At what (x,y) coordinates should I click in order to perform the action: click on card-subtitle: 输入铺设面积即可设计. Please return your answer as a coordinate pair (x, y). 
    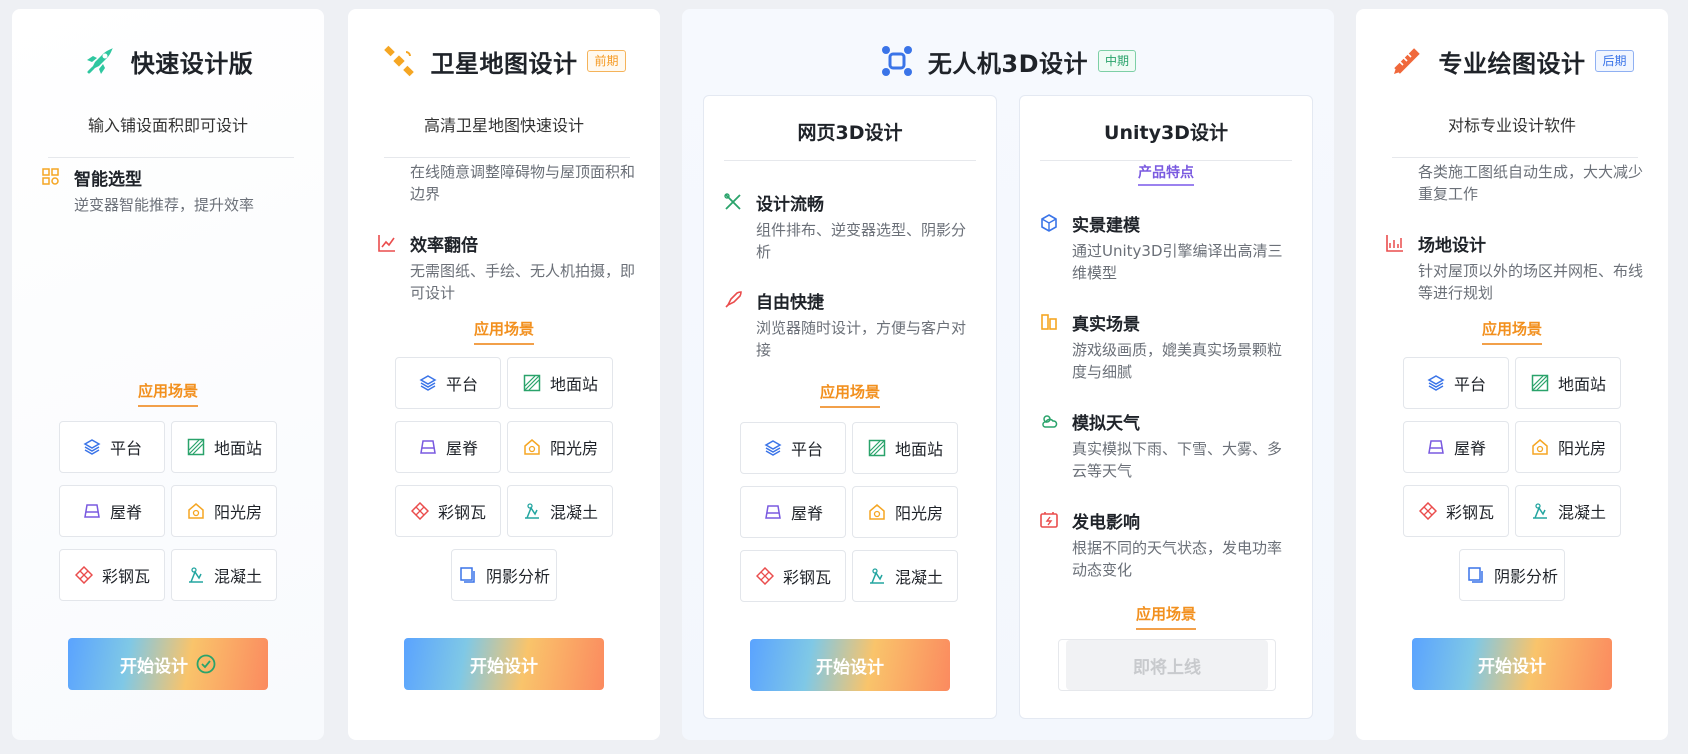
    Looking at the image, I should click on (167, 125).